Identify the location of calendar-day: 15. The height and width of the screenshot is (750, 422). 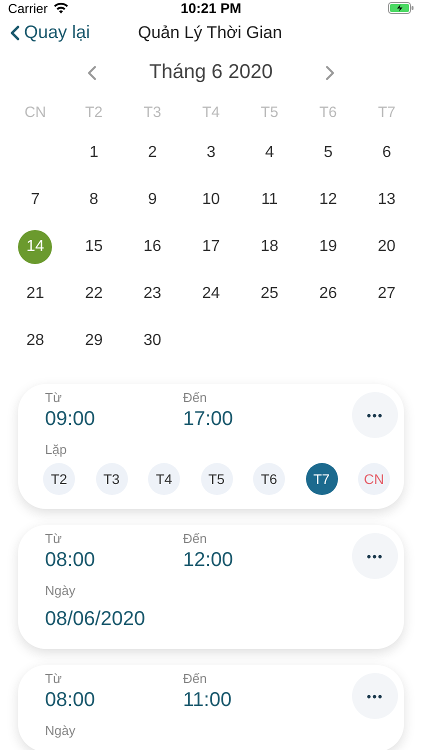
(93, 247).